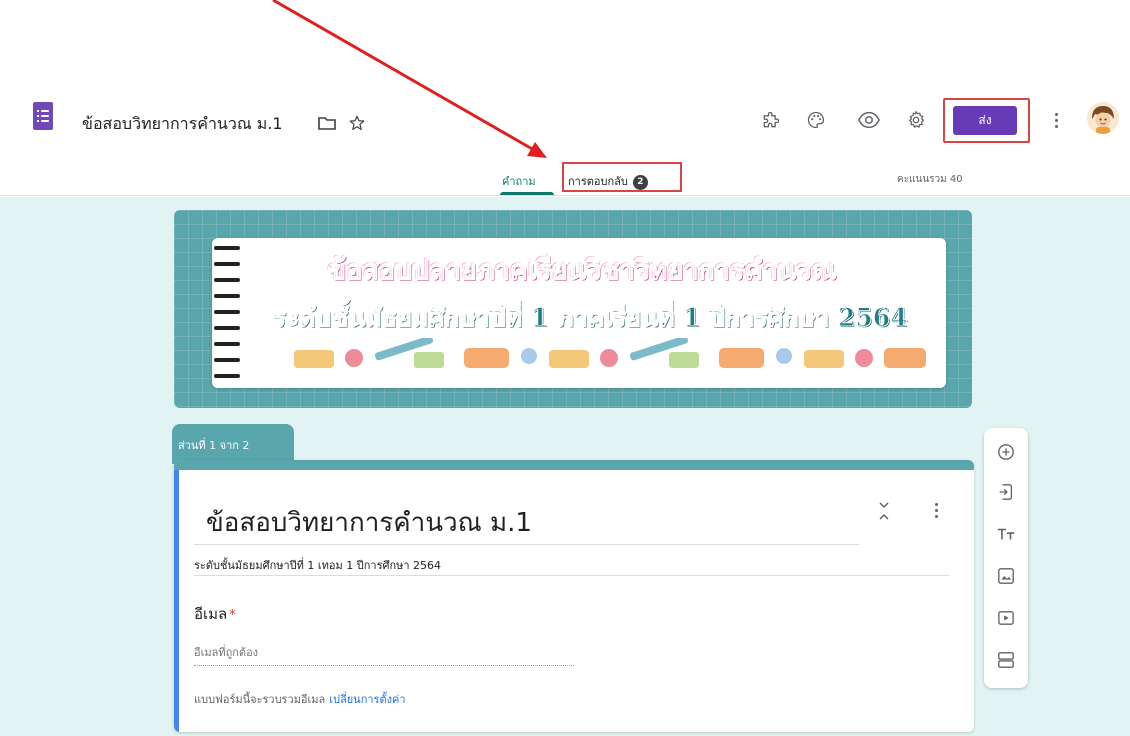 The image size is (1130, 736). What do you see at coordinates (357, 123) in the screenshot?
I see `star-icon` at bounding box center [357, 123].